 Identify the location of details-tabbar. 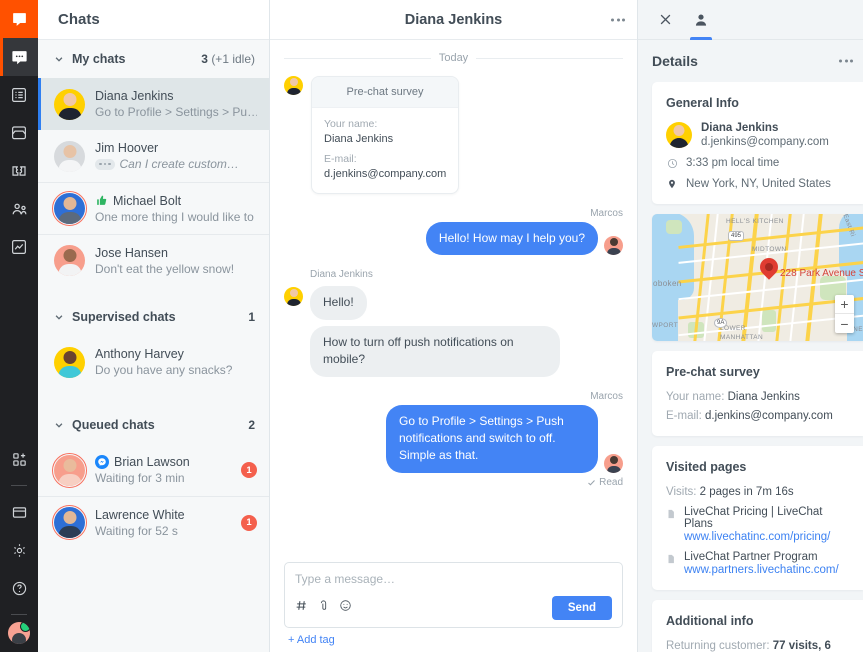
(750, 20).